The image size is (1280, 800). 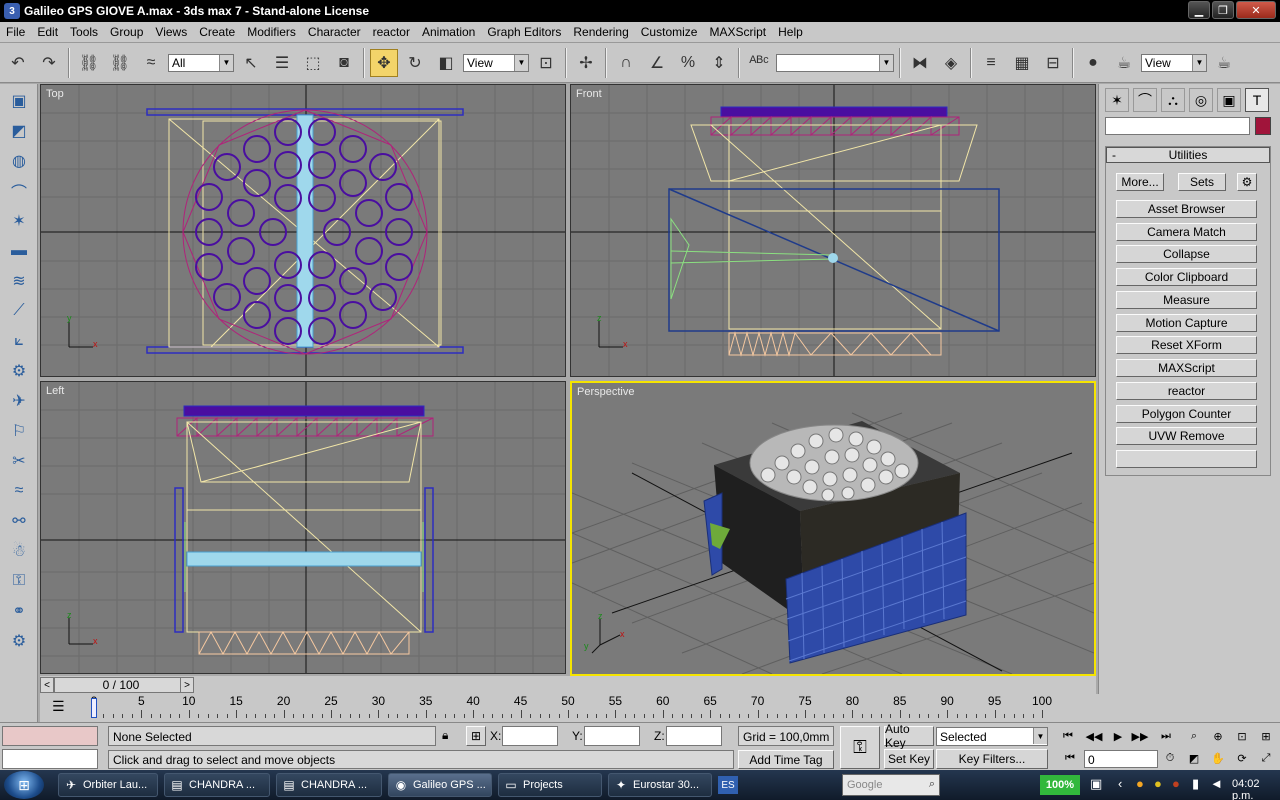 I want to click on menu-views: Views, so click(x=171, y=32).